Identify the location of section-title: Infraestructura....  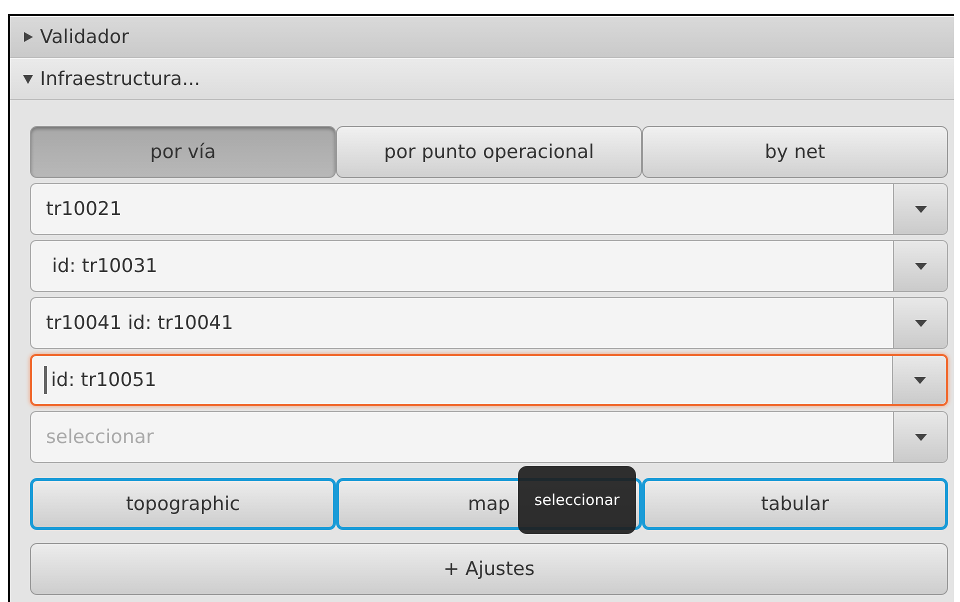
(120, 79).